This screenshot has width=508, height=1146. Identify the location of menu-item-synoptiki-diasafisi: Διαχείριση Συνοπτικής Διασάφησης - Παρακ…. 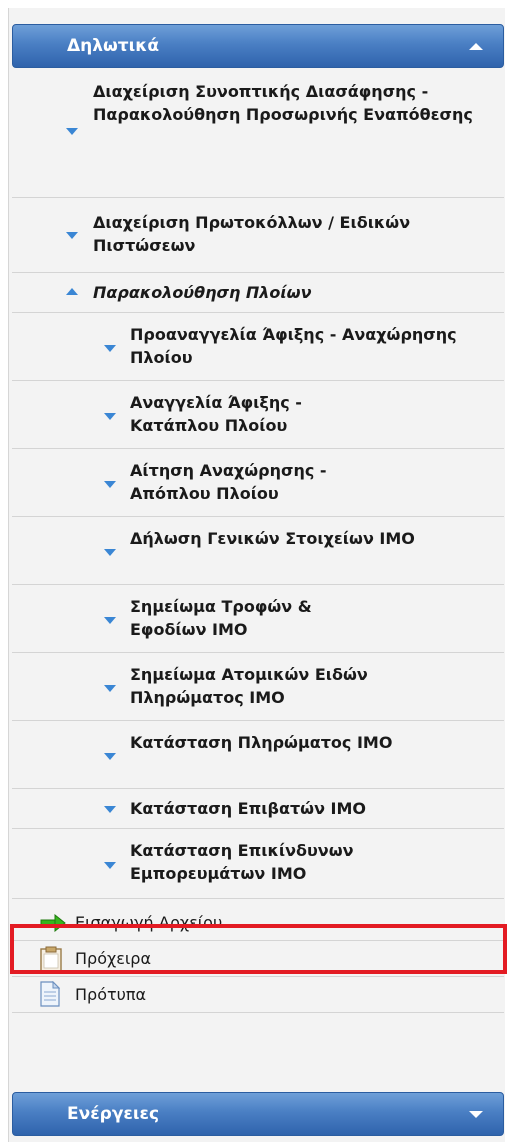
(258, 135).